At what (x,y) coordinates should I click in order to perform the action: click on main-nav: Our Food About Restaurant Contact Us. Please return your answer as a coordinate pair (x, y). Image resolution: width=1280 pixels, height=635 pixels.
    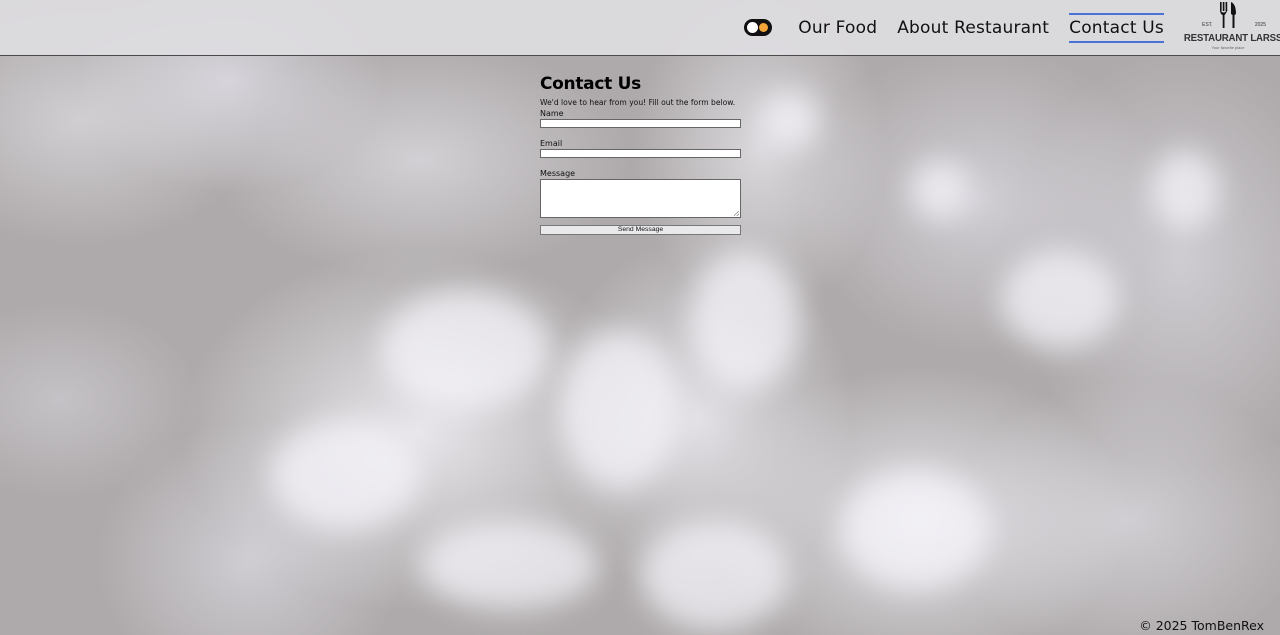
    Looking at the image, I should click on (954, 27).